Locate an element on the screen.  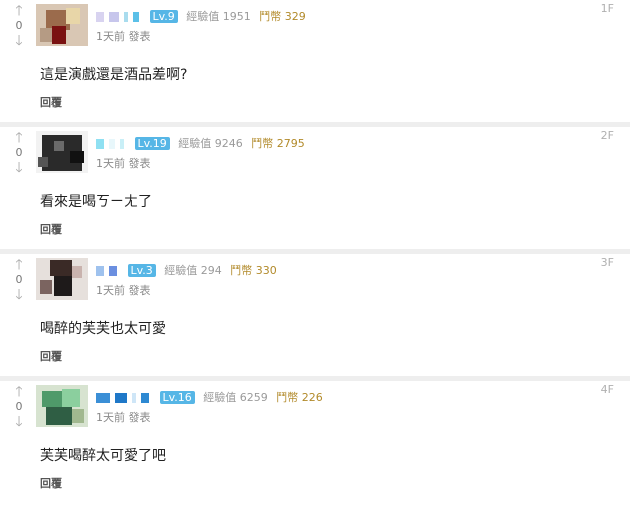
exp-stat: 經驗值 9246 is located at coordinates (210, 143).